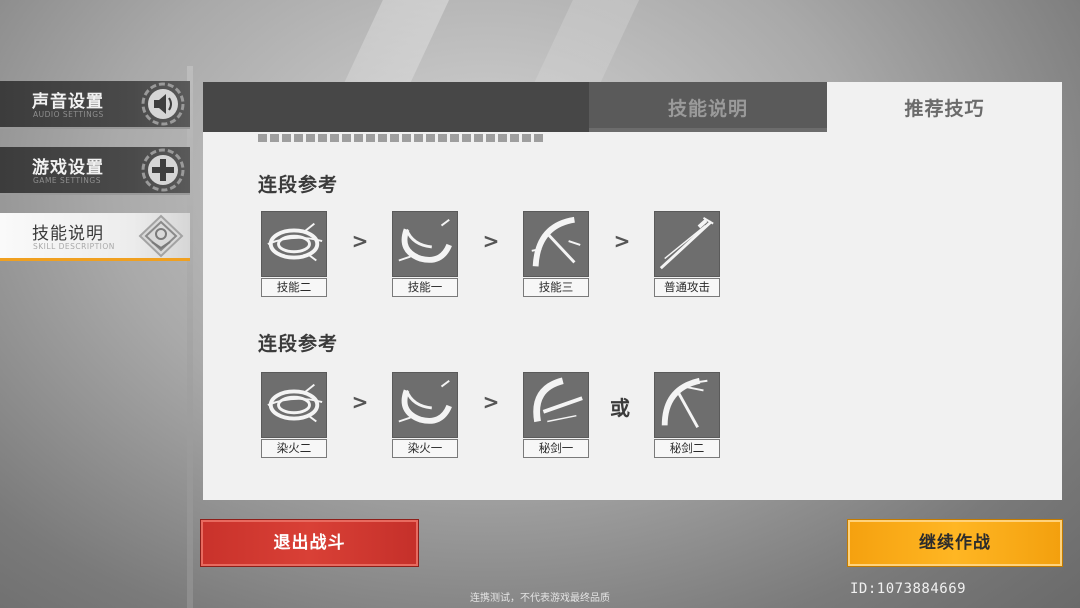  What do you see at coordinates (687, 244) in the screenshot?
I see `katana-icon` at bounding box center [687, 244].